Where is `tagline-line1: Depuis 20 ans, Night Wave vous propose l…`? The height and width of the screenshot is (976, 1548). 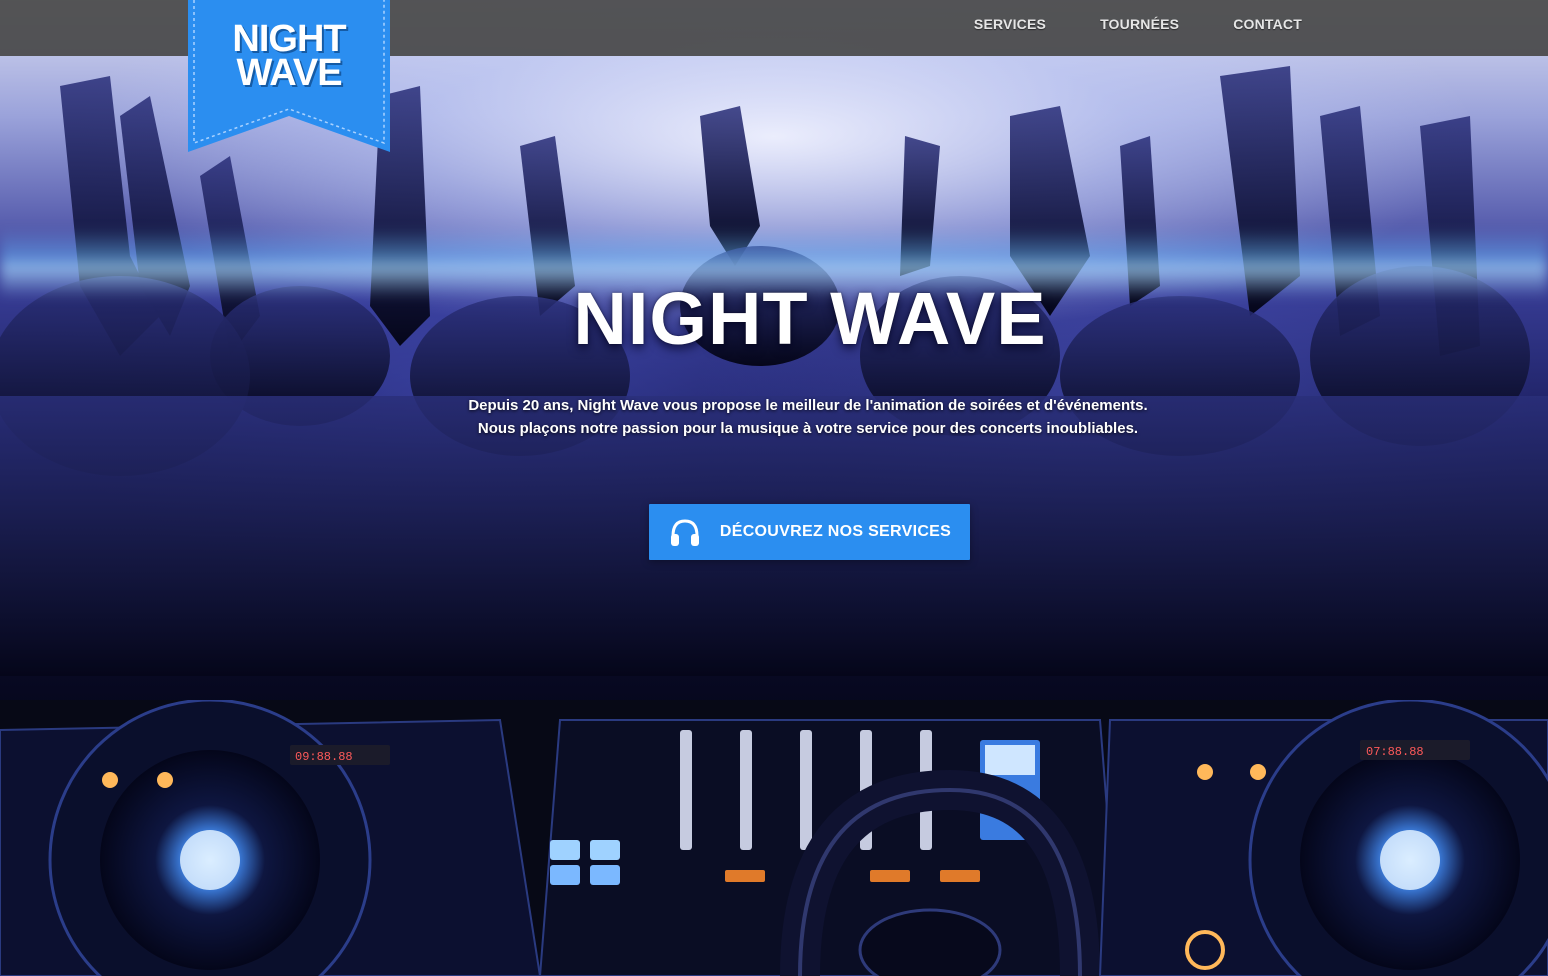 tagline-line1: Depuis 20 ans, Night Wave vous propose l… is located at coordinates (808, 405).